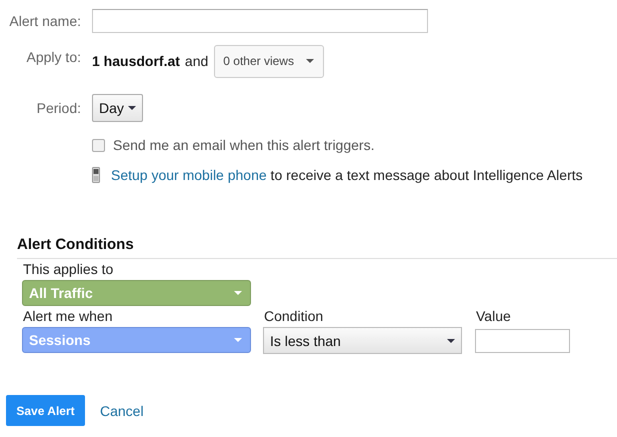  I want to click on input-field, so click(260, 21).